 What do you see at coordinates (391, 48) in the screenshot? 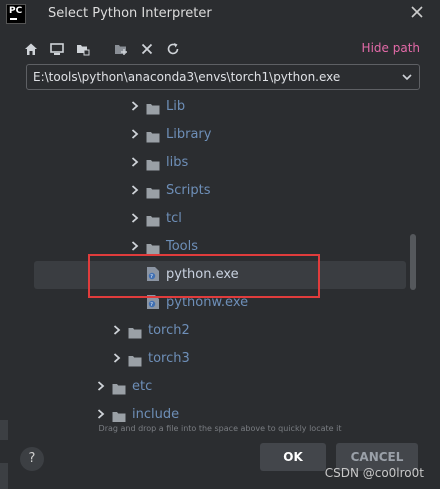
I see `hide-path-link: Hide path` at bounding box center [391, 48].